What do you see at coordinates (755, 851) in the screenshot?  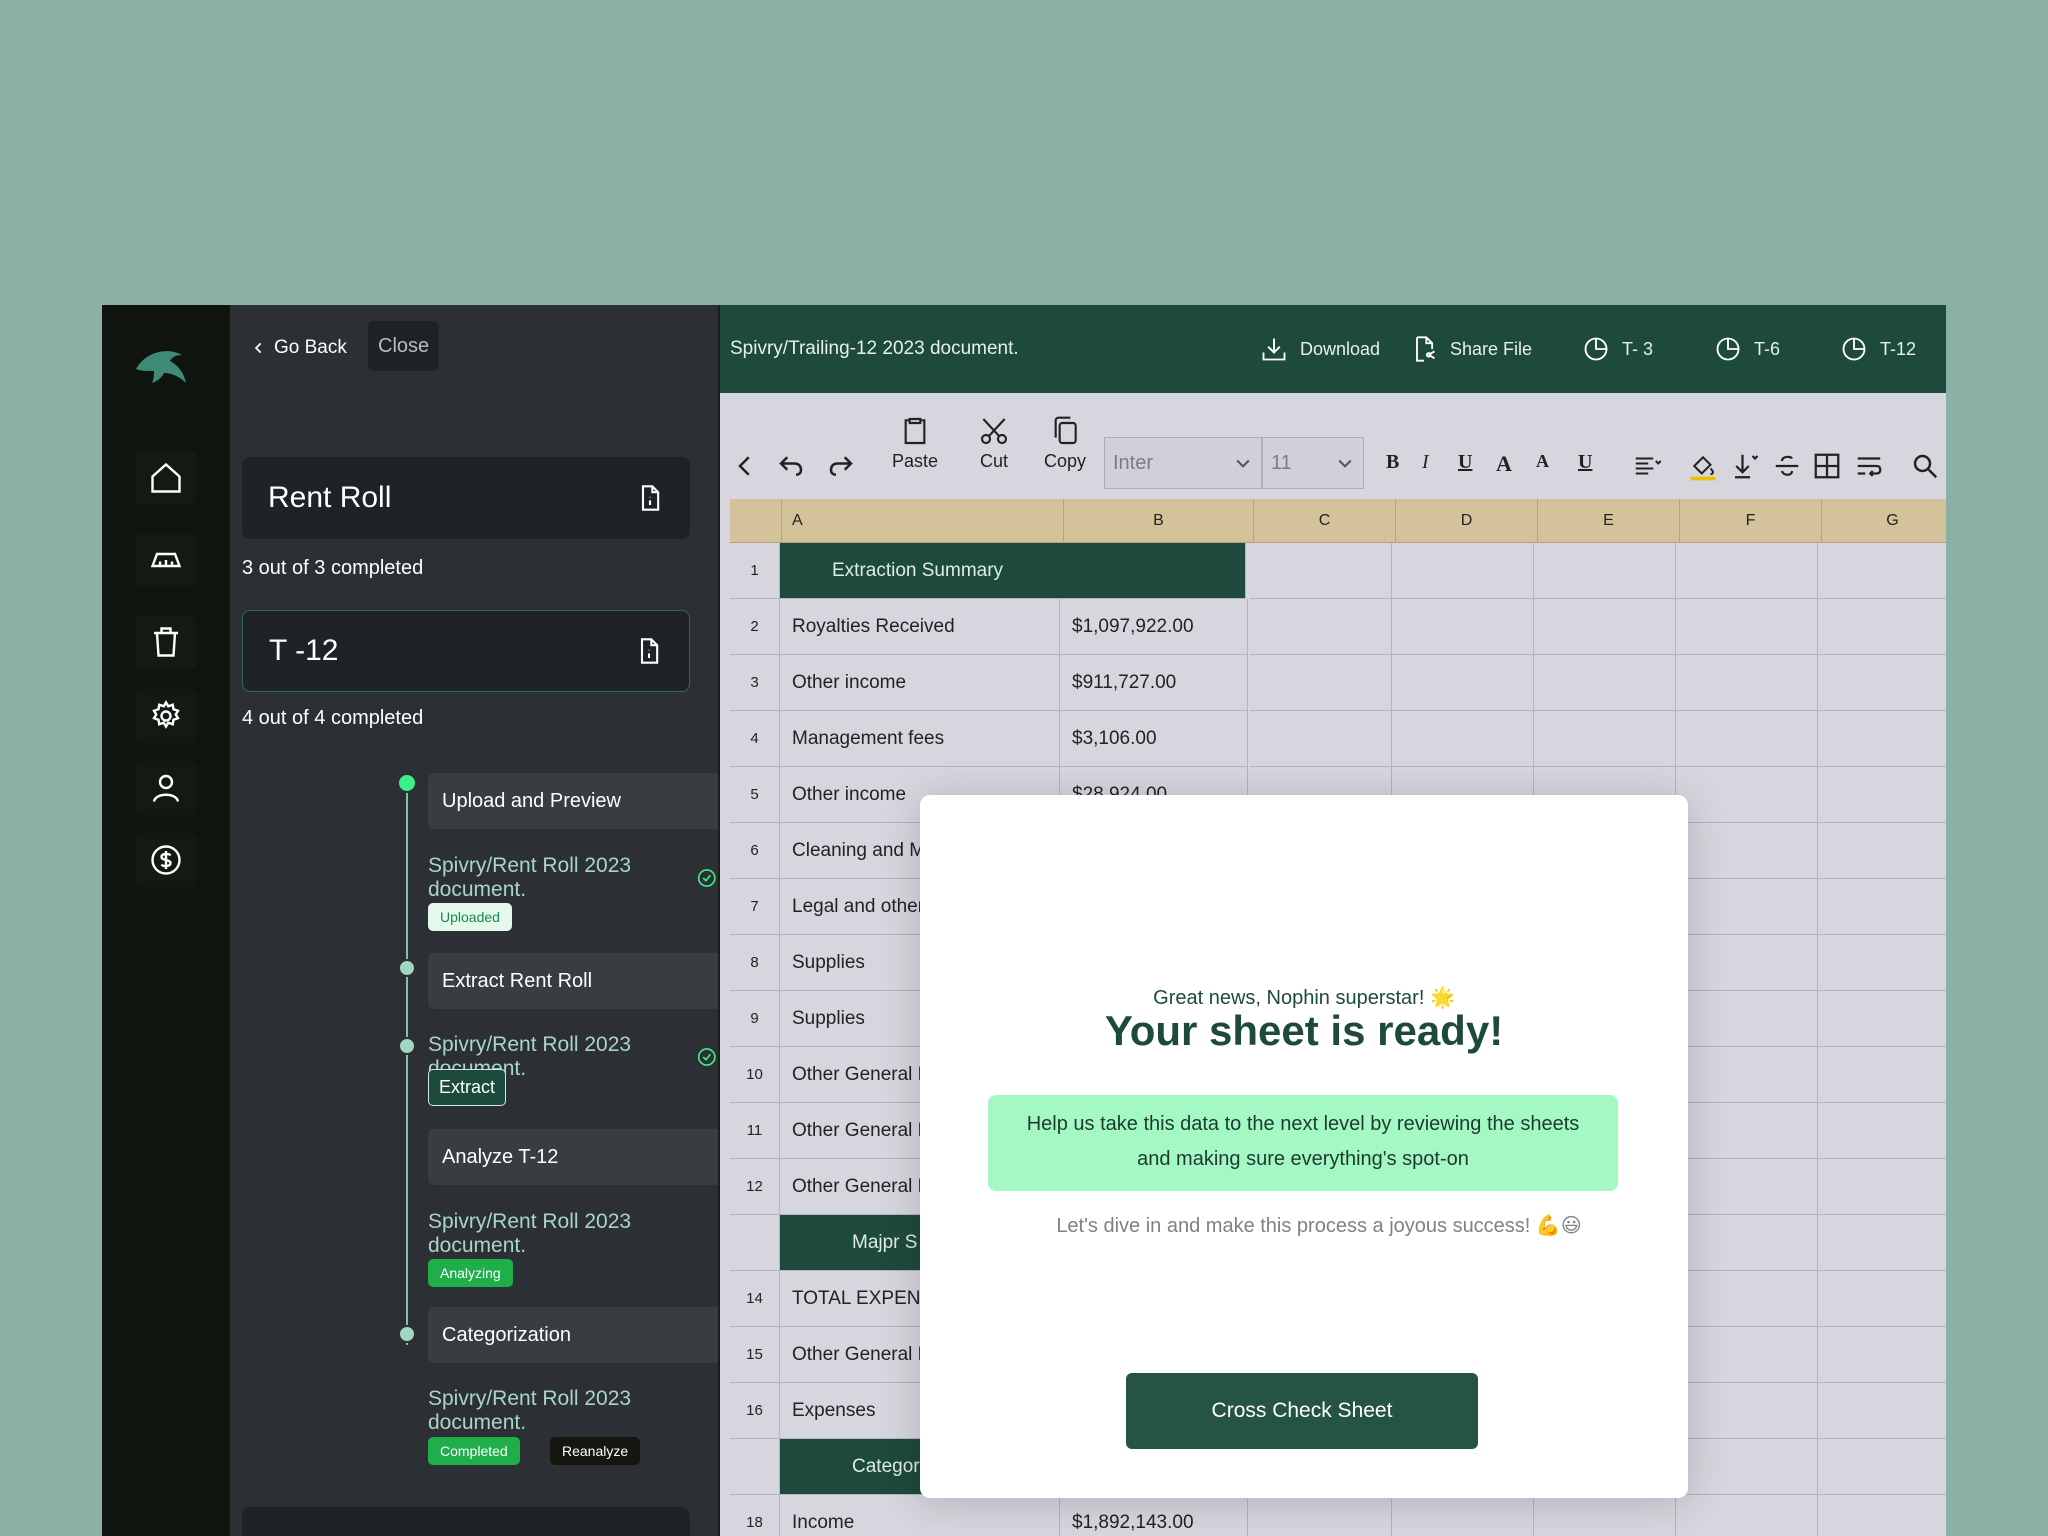 I see `row-number: 6` at bounding box center [755, 851].